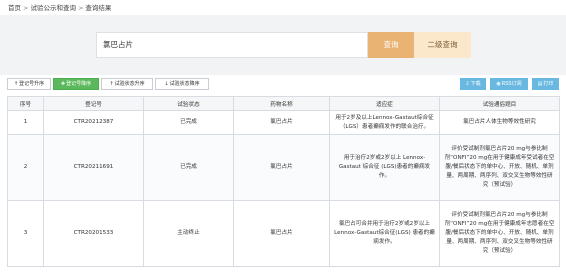 The image size is (566, 280). Describe the element at coordinates (63, 84) in the screenshot. I see `plus-icon: ✚` at that location.